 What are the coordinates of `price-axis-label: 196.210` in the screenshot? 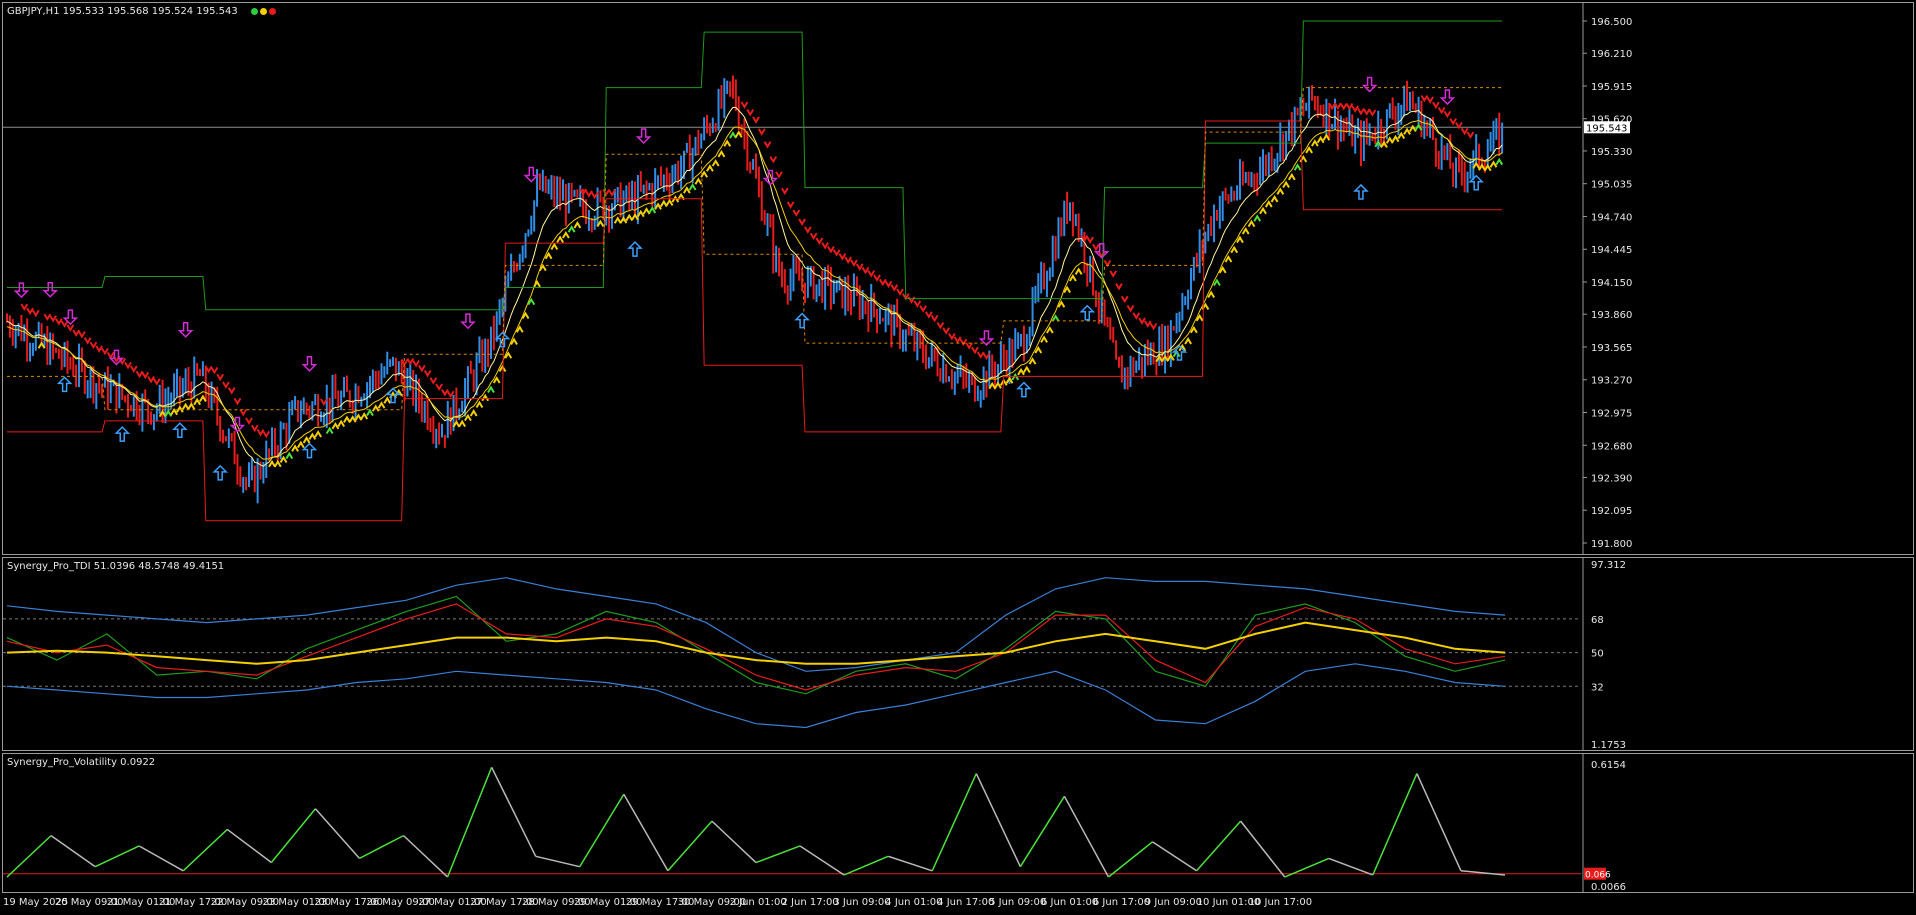 It's located at (1611, 54).